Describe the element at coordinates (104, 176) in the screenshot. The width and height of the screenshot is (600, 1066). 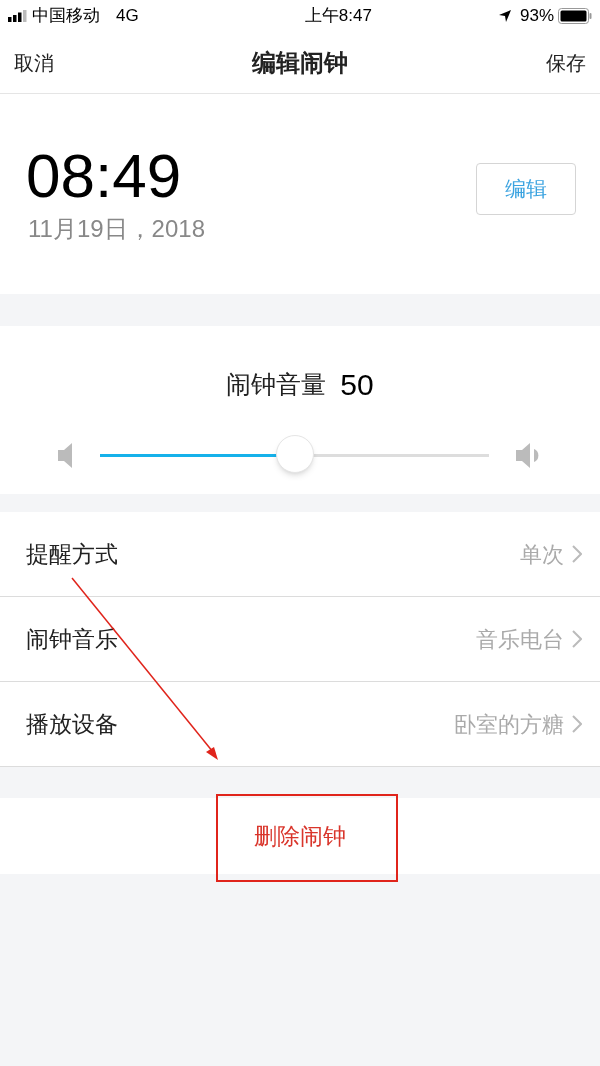
I see `alarm-time: 08:49` at that location.